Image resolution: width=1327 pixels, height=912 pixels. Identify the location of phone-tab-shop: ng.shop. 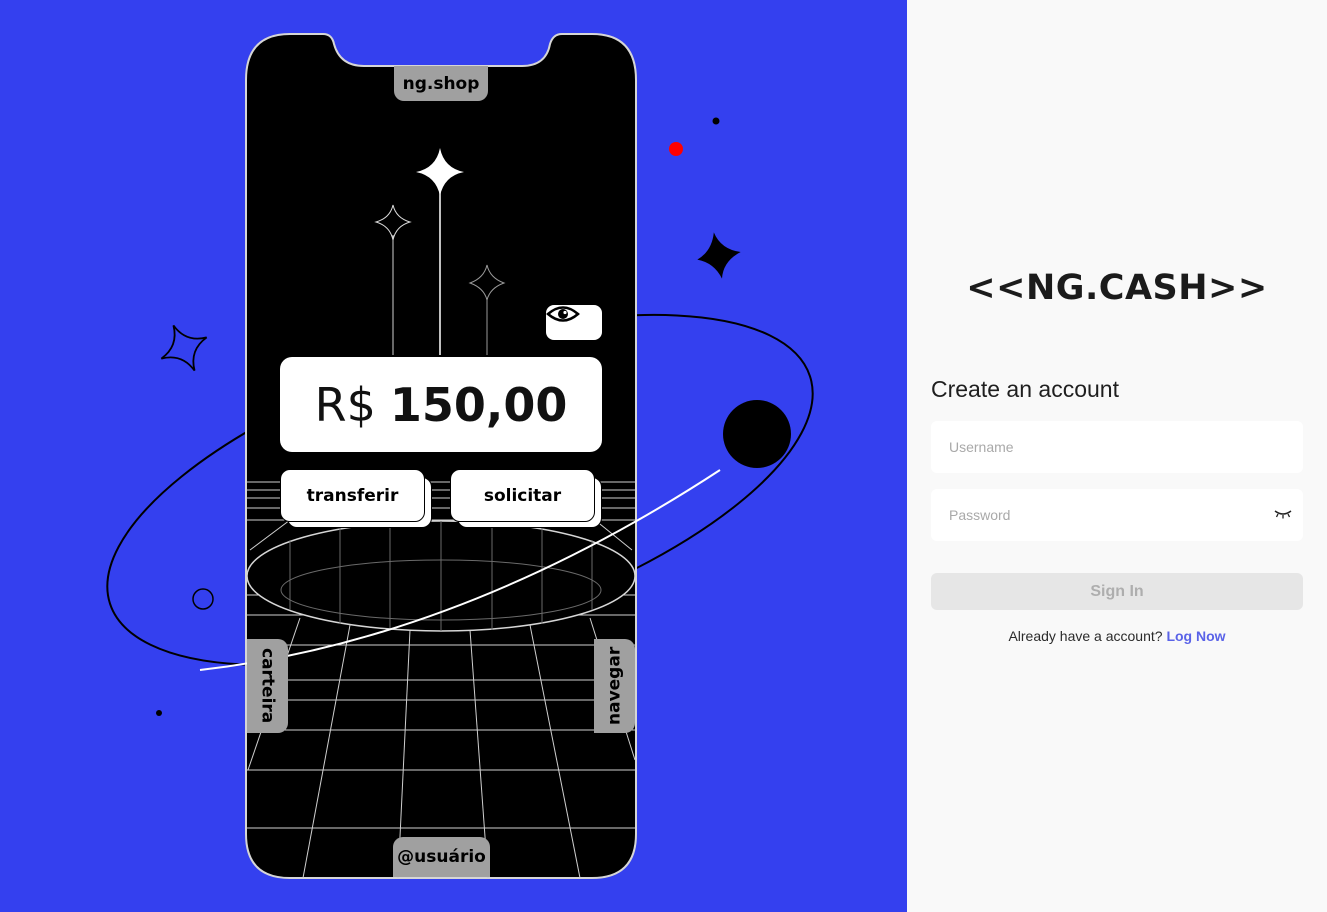
(441, 83).